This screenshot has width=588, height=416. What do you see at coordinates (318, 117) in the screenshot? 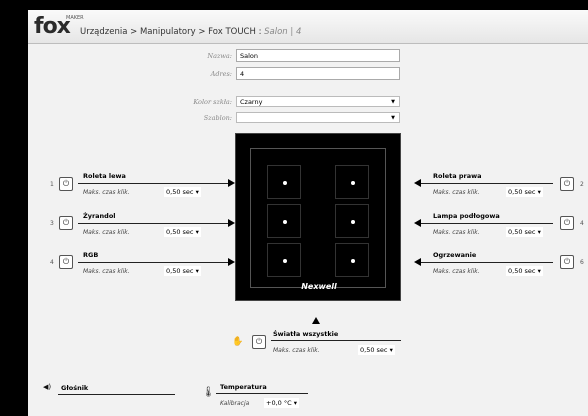
I see `template-select: ▼` at bounding box center [318, 117].